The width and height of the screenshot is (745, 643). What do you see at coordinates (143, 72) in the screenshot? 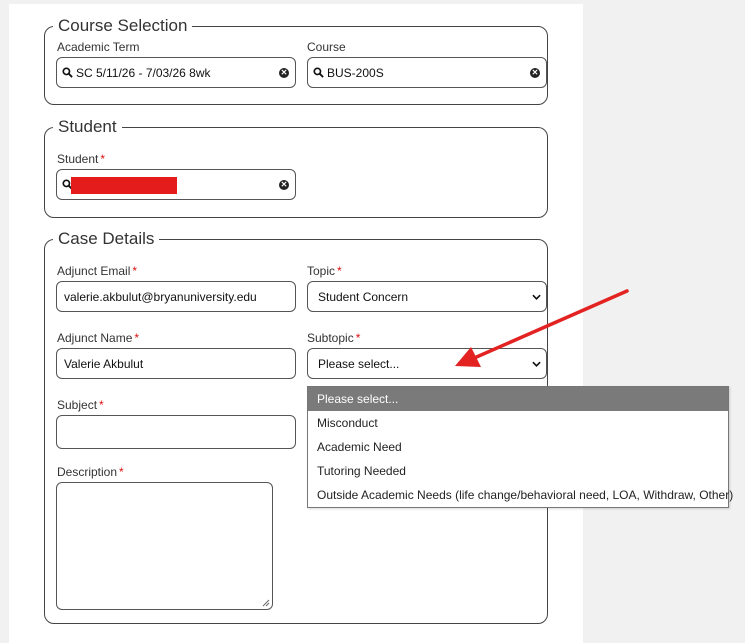
I see `academic-term-value: SC 5/11/26 - 7/03/26 8wk` at bounding box center [143, 72].